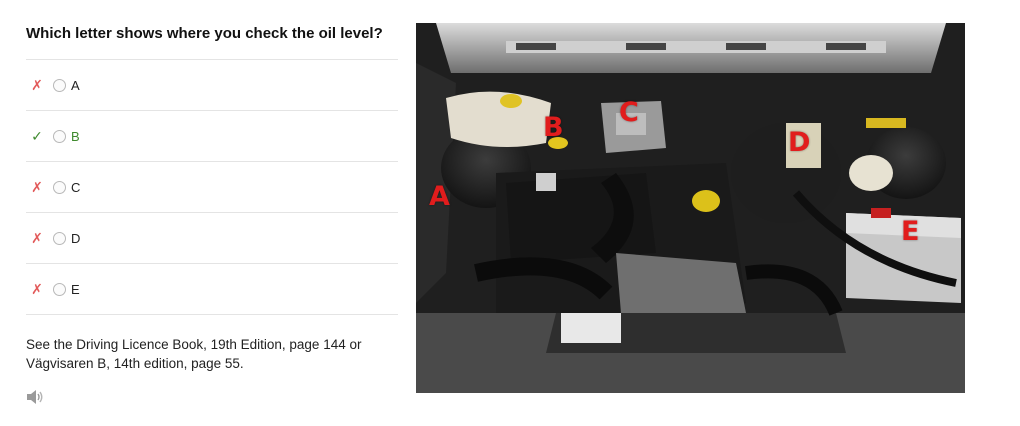 The height and width of the screenshot is (426, 1020). Describe the element at coordinates (76, 187) in the screenshot. I see `answer-label: C` at that location.